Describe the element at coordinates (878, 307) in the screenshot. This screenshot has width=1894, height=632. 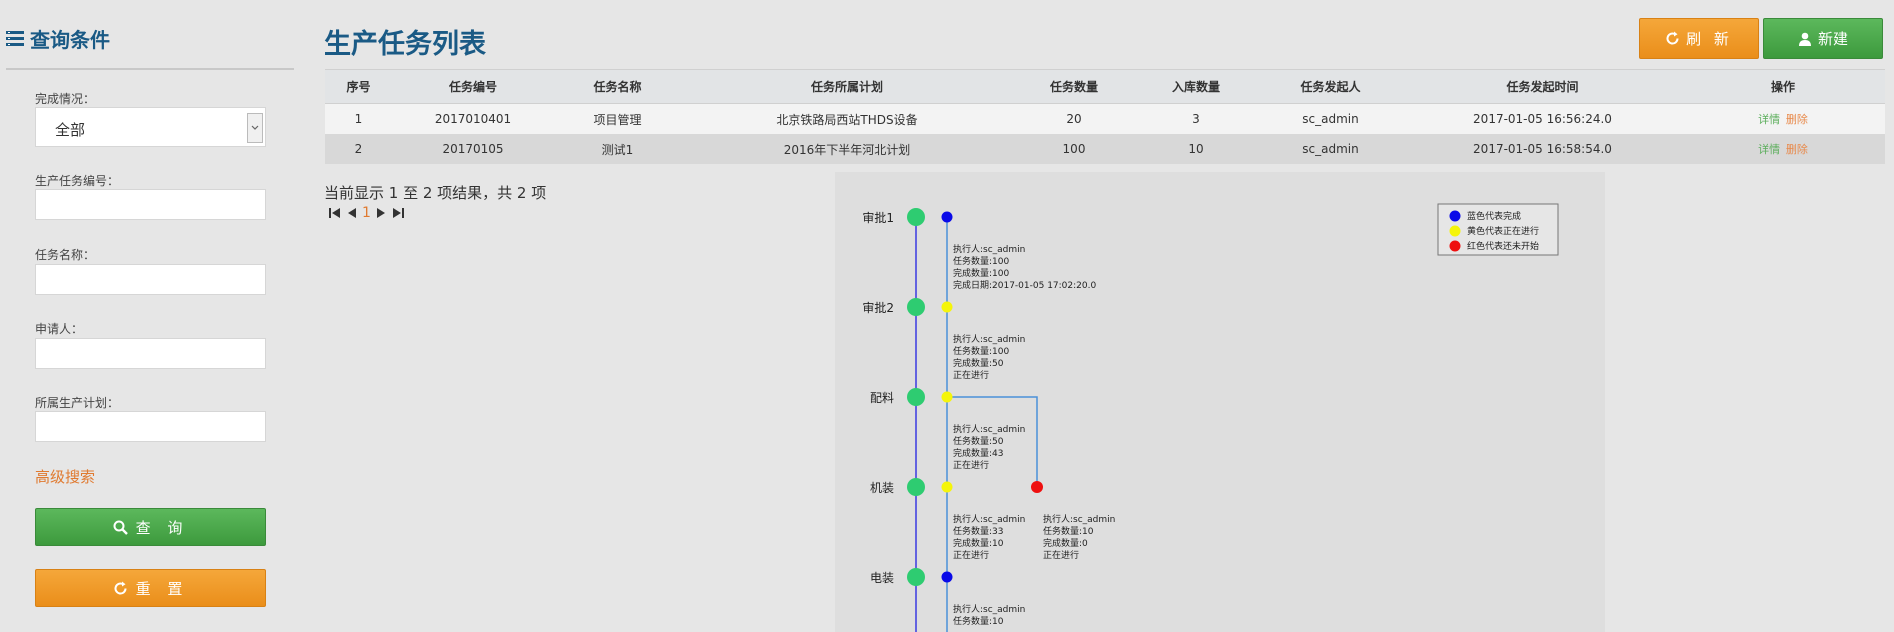
I see `step-label: 审批2` at that location.